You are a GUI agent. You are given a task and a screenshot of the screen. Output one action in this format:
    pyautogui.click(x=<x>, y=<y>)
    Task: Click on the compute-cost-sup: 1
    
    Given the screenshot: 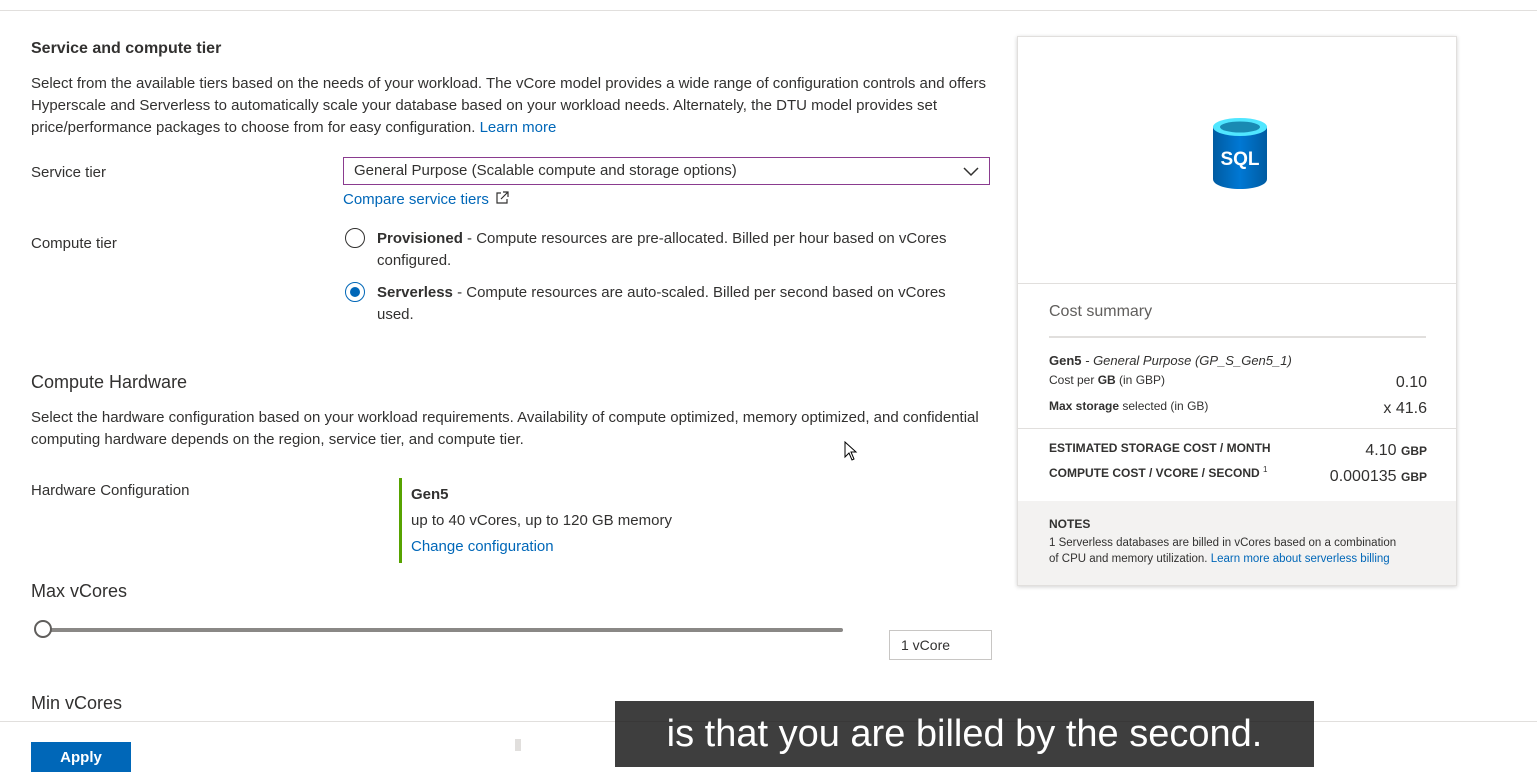 What is the action you would take?
    pyautogui.click(x=1265, y=469)
    